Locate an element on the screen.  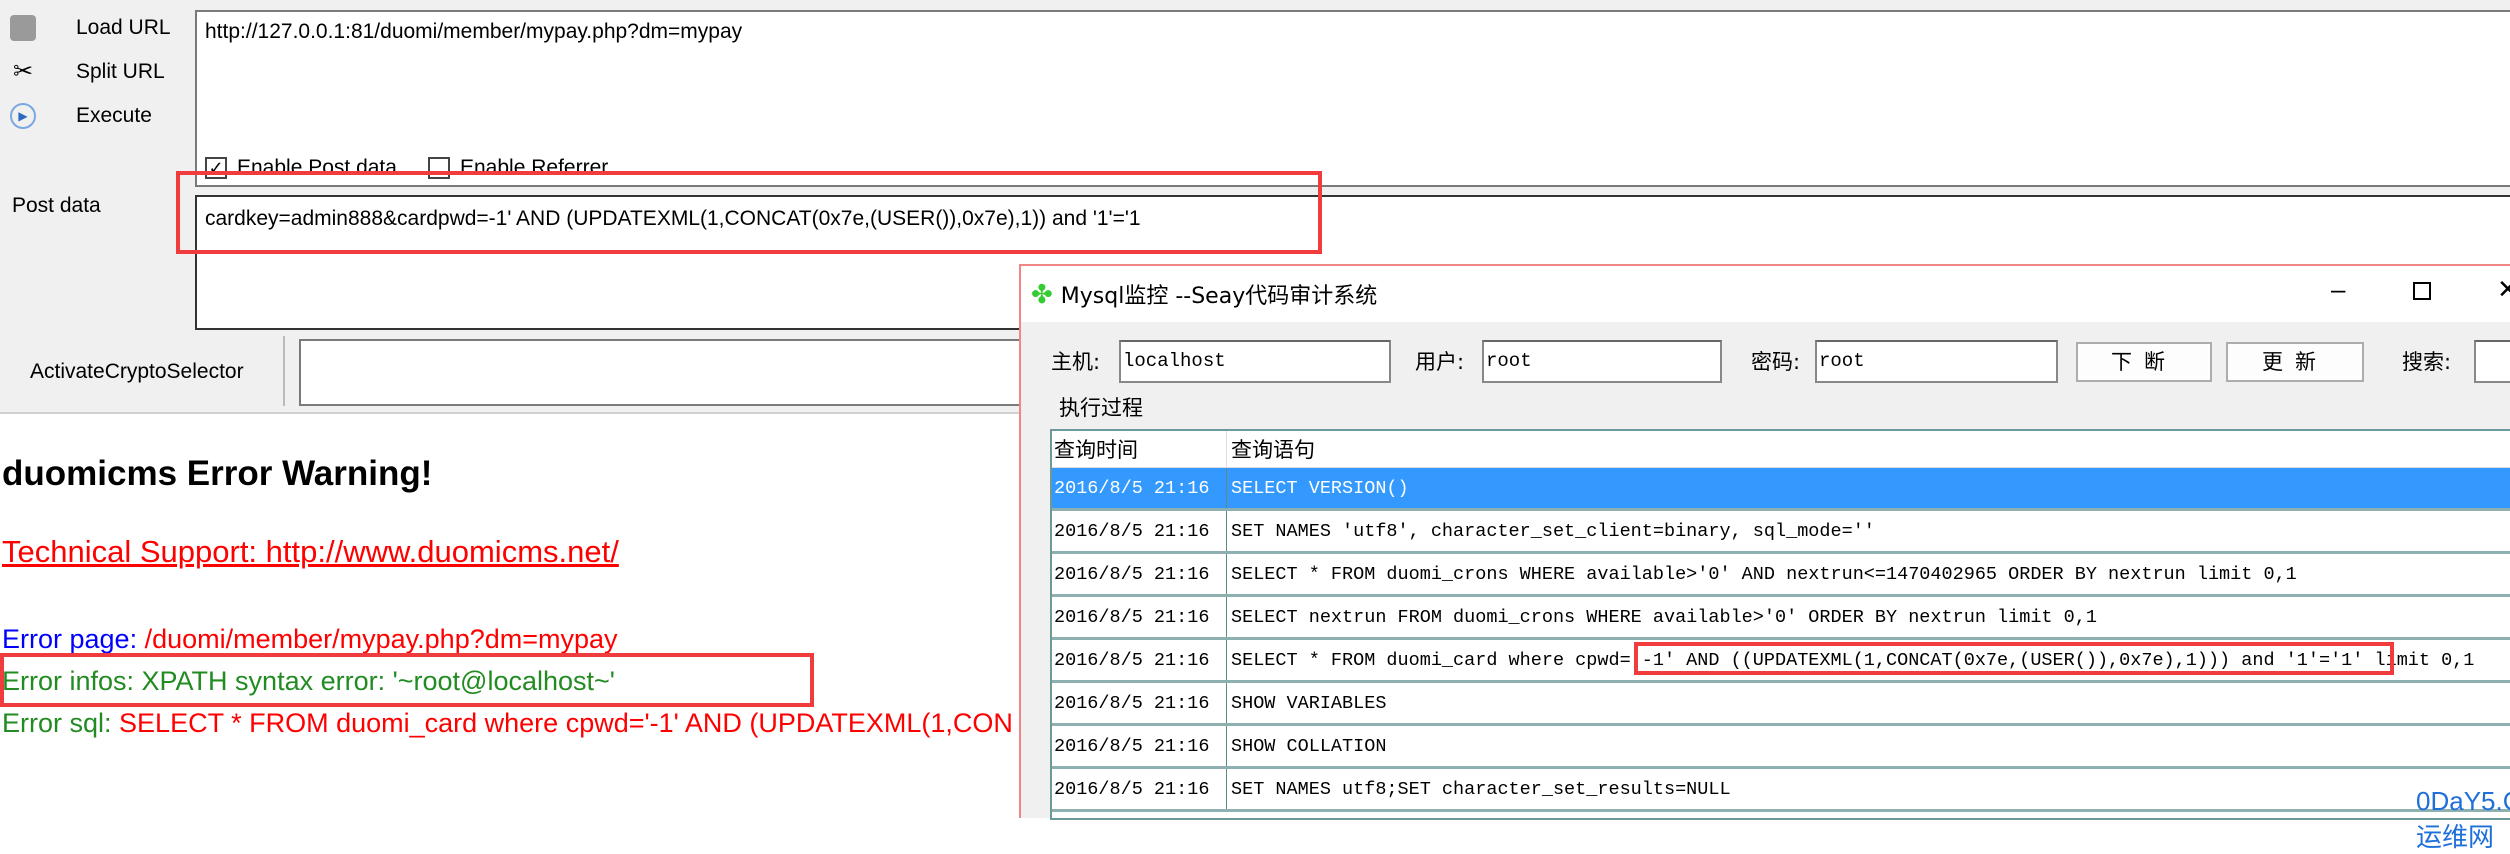
host-input: localhost is located at coordinates (1255, 361).